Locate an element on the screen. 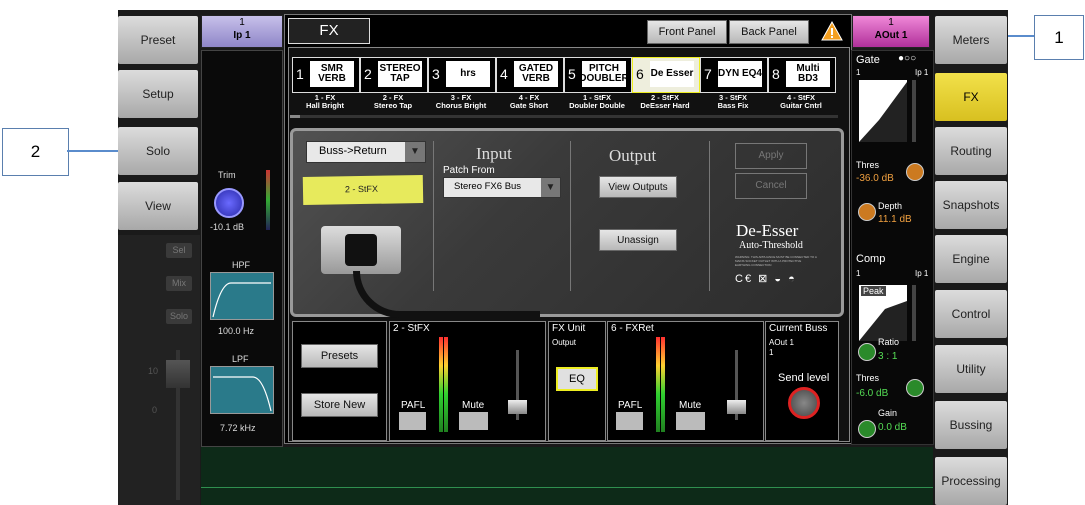 This screenshot has height=505, width=1085. nav-snapshots-button: Snapshots is located at coordinates (971, 205).